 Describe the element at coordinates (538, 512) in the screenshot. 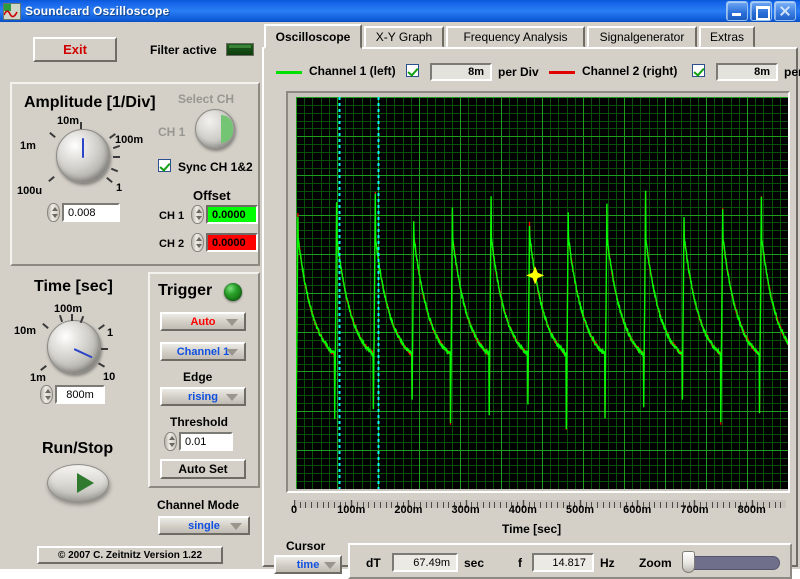

I see `x-axis-tick-labels: 0 100m 200m 300m 400m 500m 600m 700m 800m` at that location.